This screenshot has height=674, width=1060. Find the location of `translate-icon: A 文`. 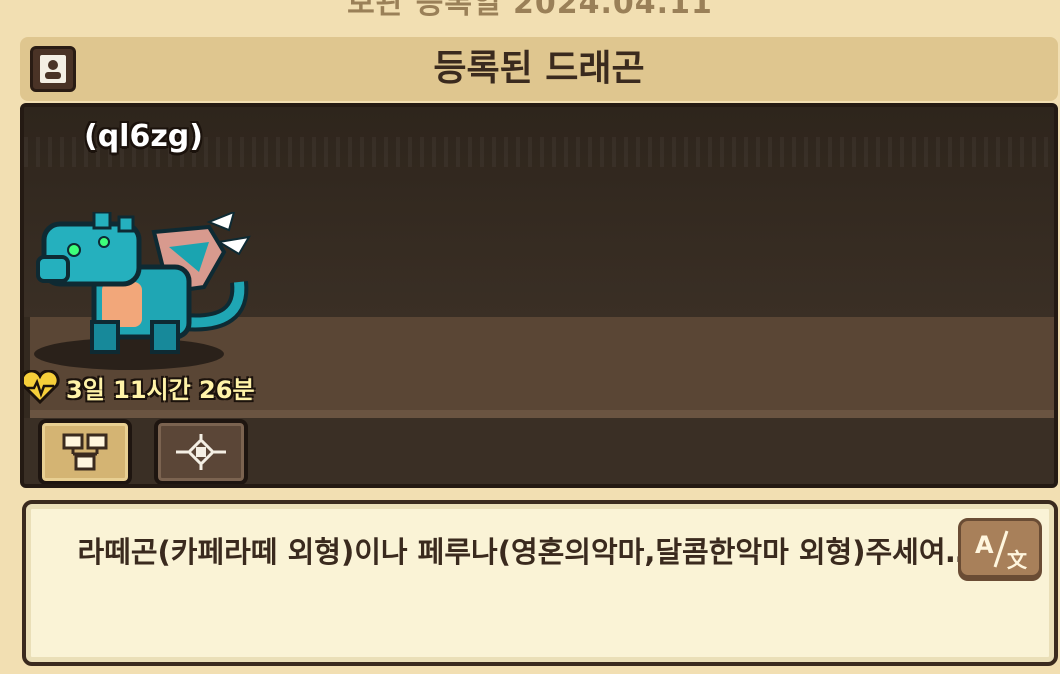

translate-icon: A 文 is located at coordinates (1001, 551).